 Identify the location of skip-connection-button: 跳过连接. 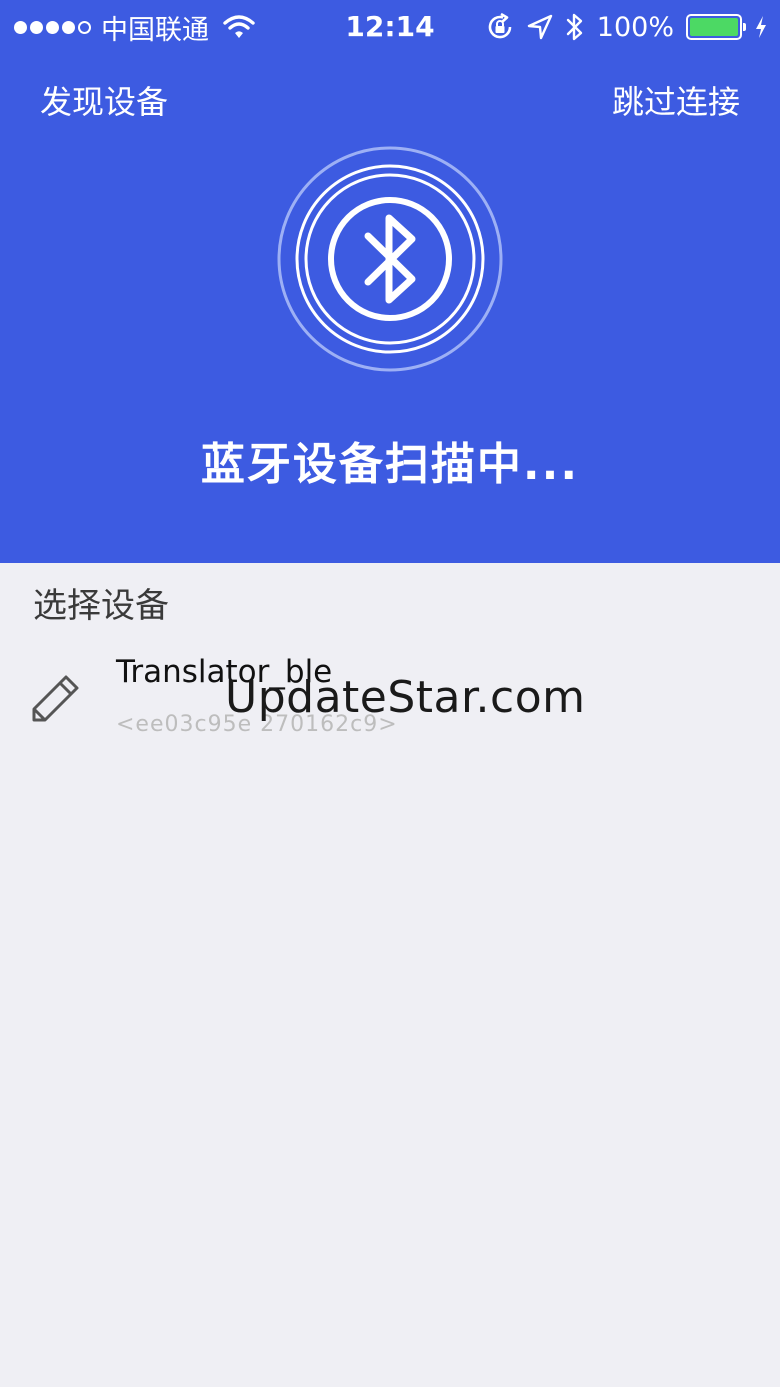
(676, 102).